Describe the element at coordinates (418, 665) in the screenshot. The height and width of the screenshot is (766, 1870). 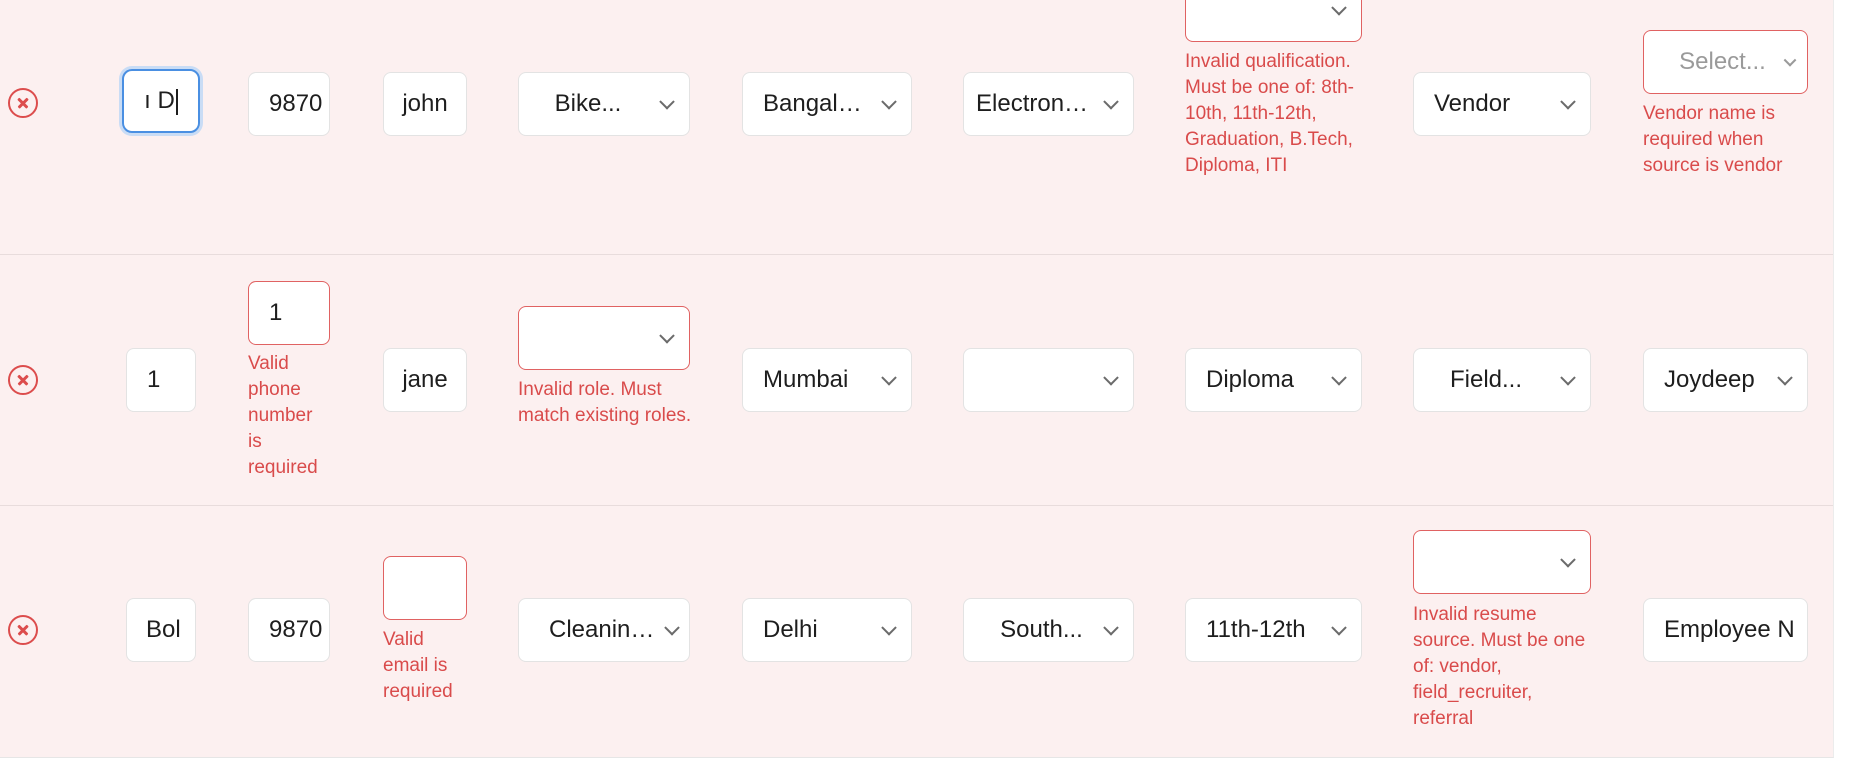
I see `row-3-email-error: Valid email is required` at that location.